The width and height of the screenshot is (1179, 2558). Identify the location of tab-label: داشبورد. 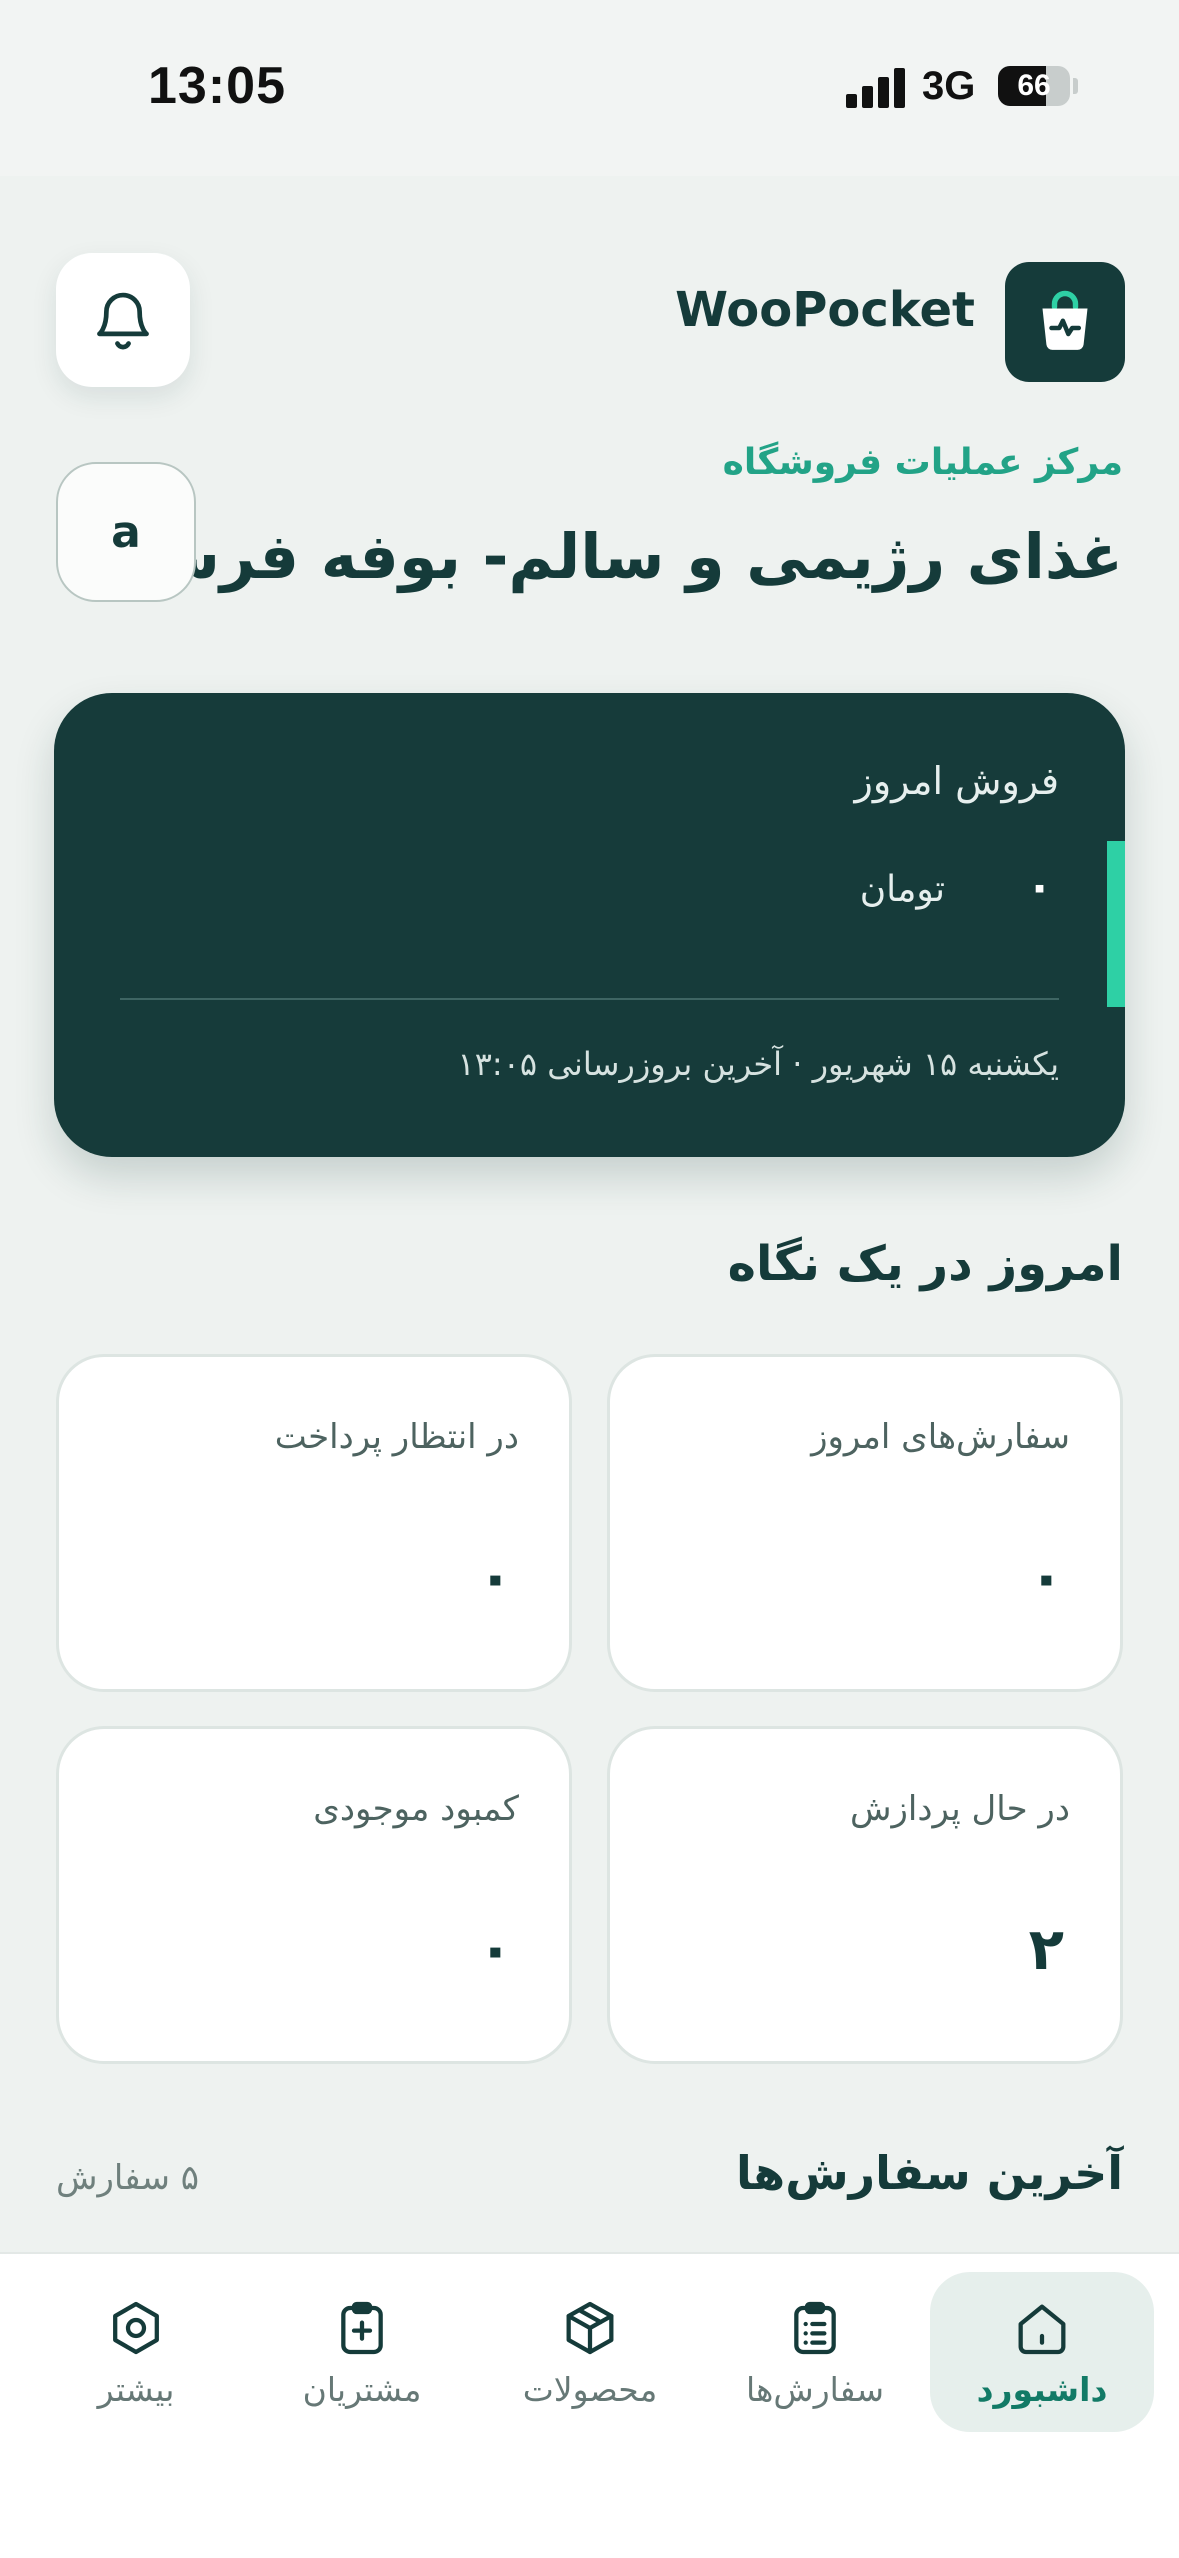
(1042, 2389).